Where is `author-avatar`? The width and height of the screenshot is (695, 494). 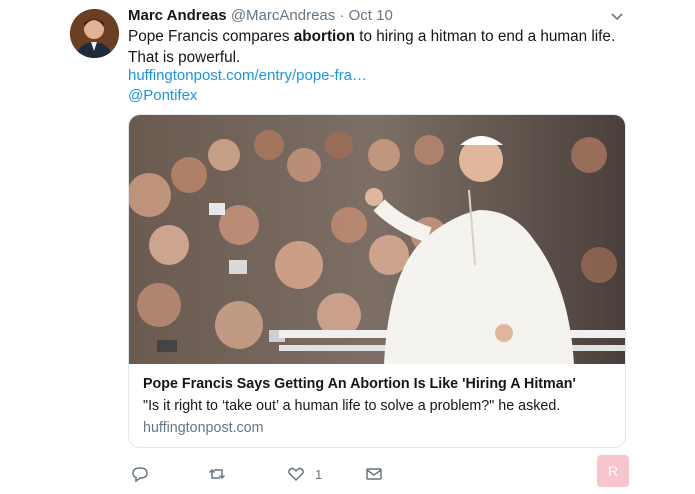 author-avatar is located at coordinates (94, 33).